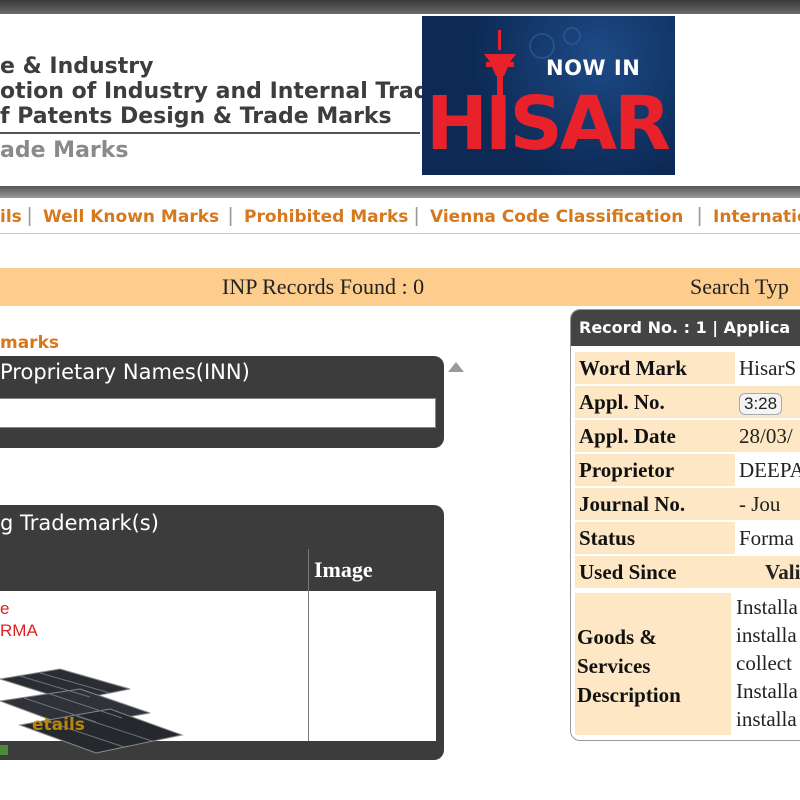 The width and height of the screenshot is (800, 800). Describe the element at coordinates (766, 537) in the screenshot. I see `record-value: Forma` at that location.